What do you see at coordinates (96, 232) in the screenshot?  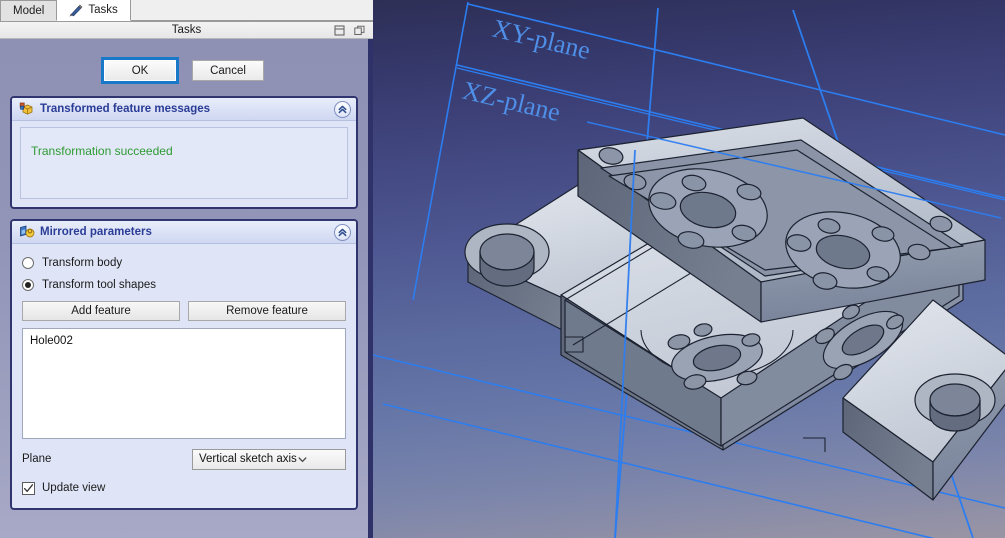 I see `mirrored-parameters-title: Mirrored parameters` at bounding box center [96, 232].